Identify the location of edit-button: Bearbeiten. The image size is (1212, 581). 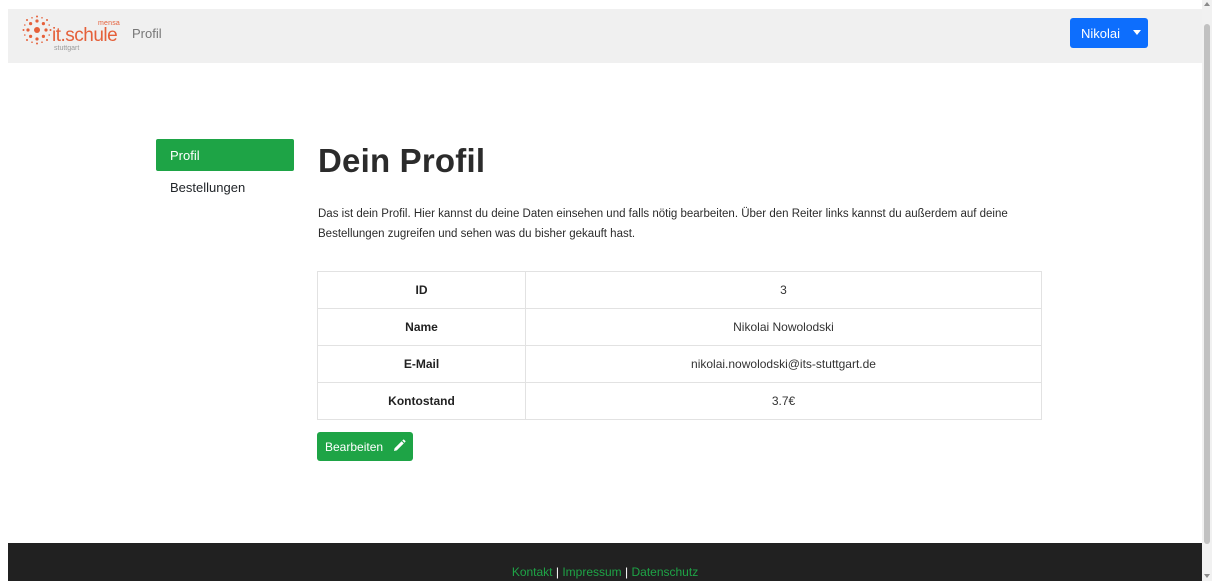
(365, 446).